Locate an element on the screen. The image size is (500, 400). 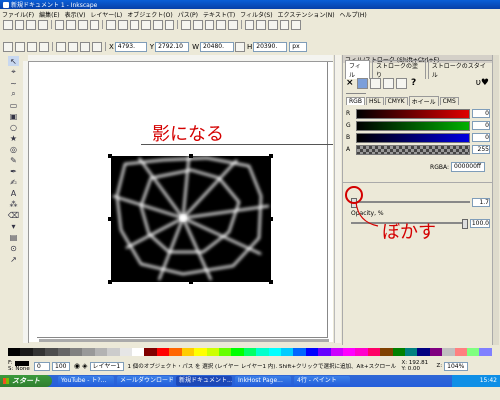
text-icon: A is located at coordinates (13, 193).